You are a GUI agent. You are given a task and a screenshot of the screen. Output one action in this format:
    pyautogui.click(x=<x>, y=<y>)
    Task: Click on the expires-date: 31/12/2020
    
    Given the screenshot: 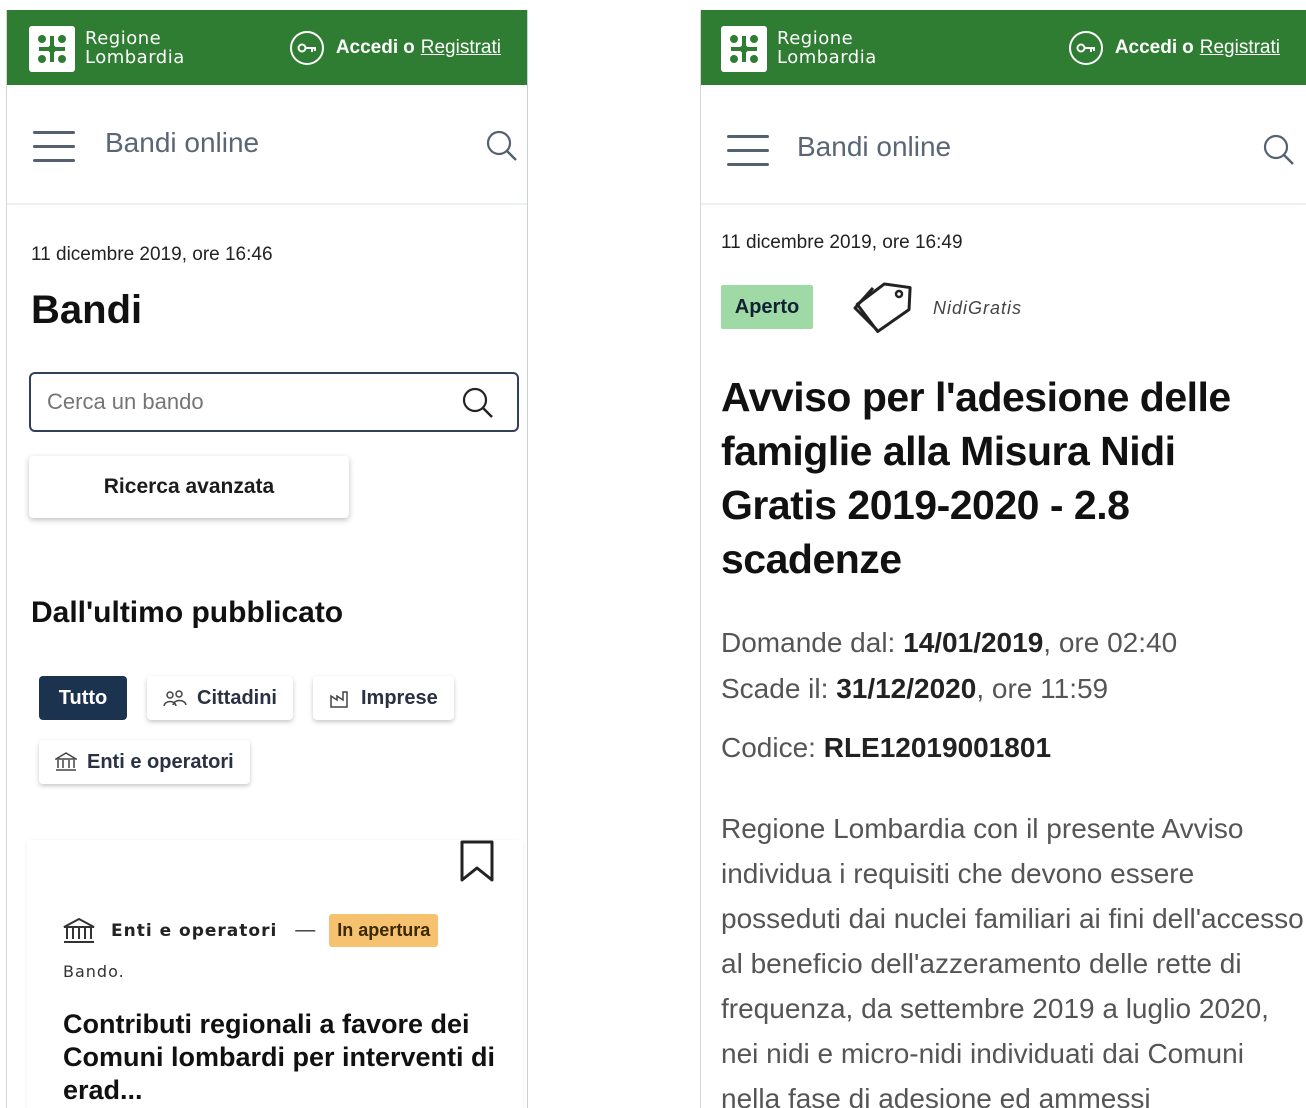 What is the action you would take?
    pyautogui.click(x=906, y=688)
    